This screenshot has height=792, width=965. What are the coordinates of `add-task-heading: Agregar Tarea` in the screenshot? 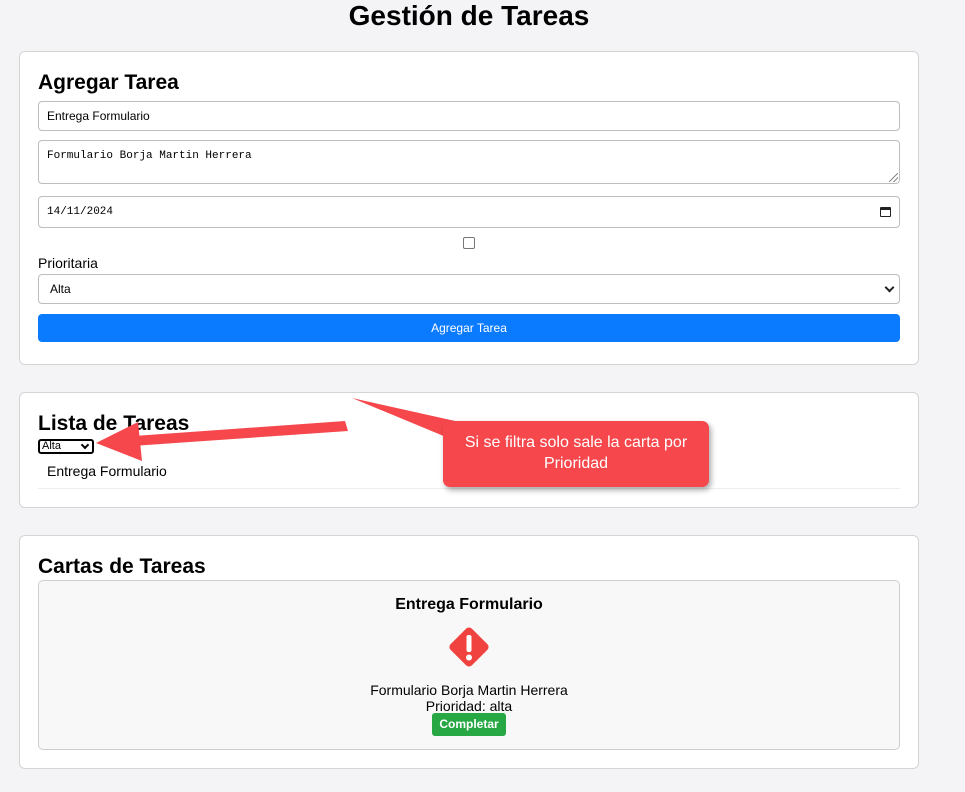 It's located at (108, 82).